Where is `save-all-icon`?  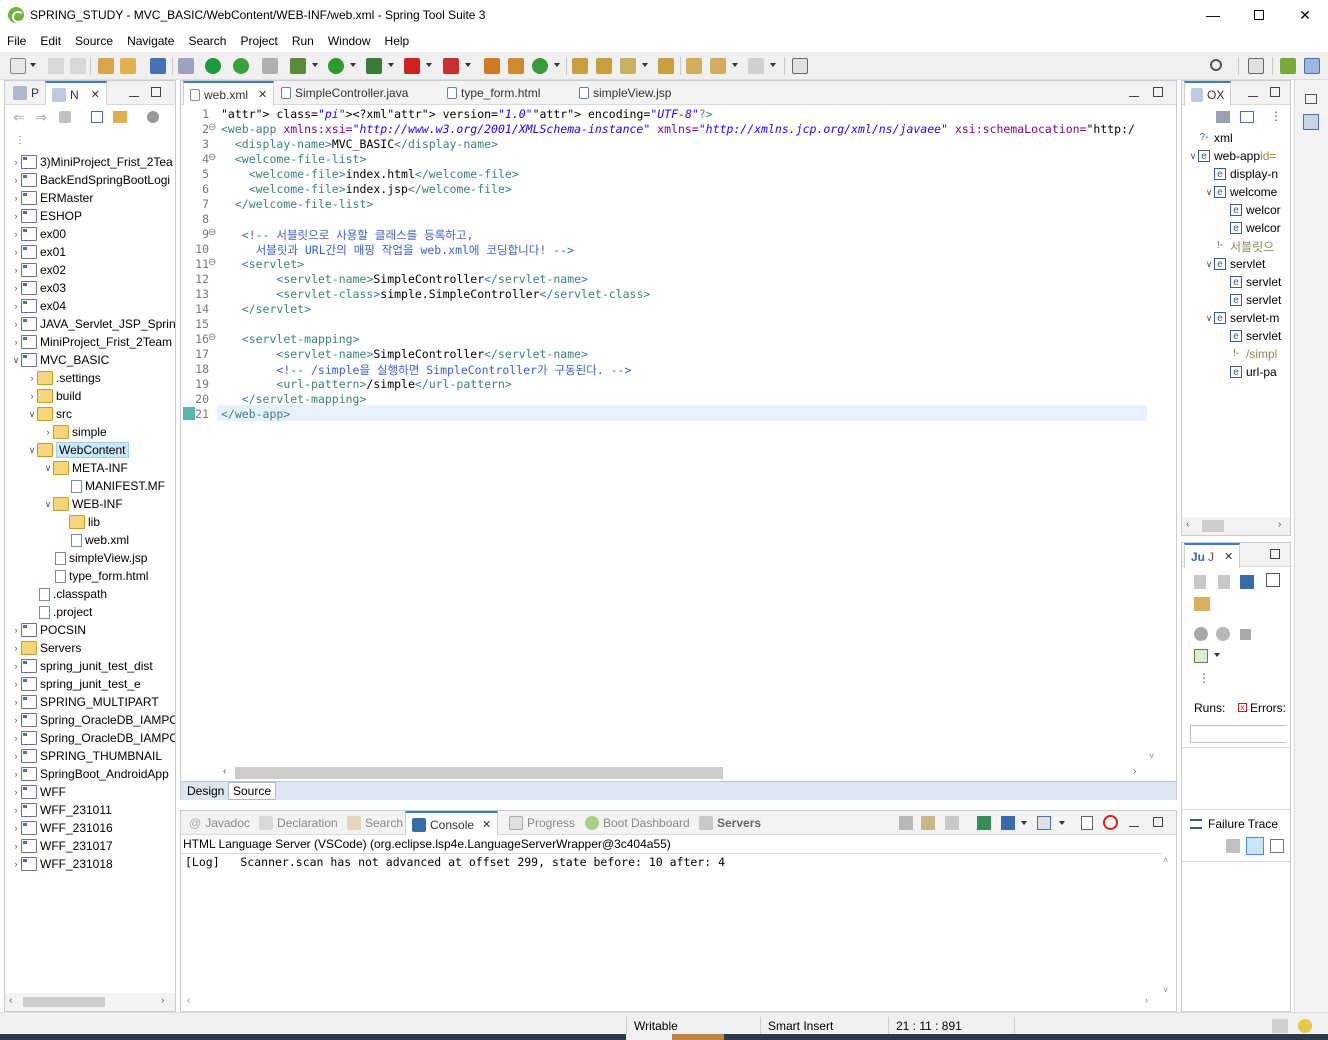
save-all-icon is located at coordinates (78, 66).